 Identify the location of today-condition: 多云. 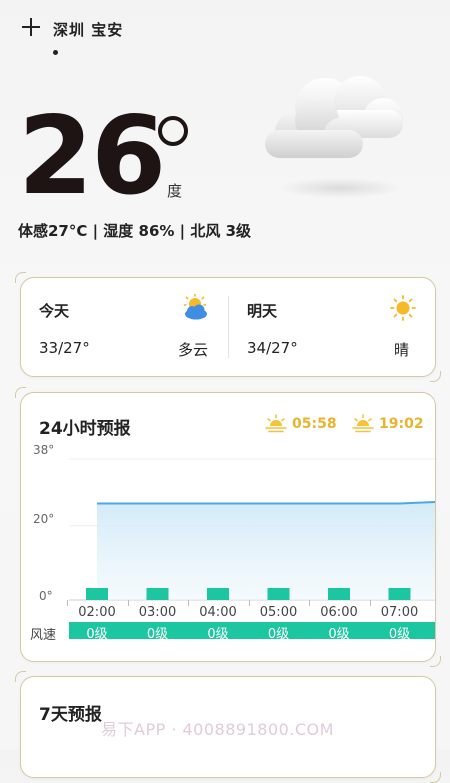
(193, 350).